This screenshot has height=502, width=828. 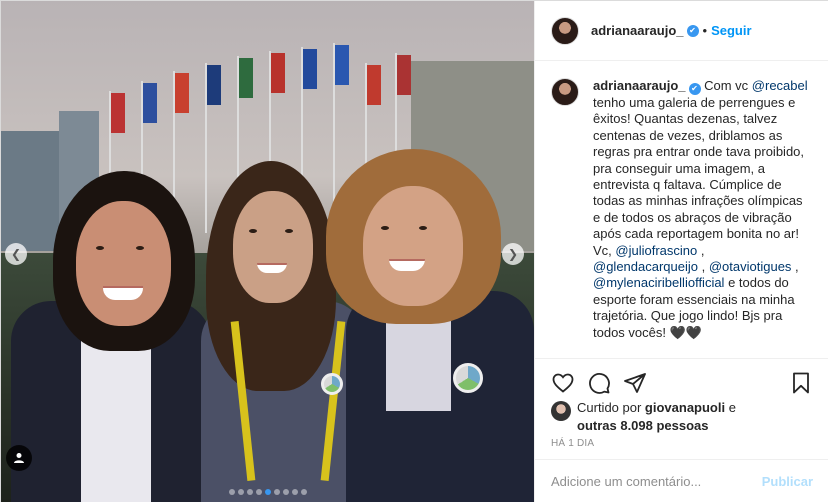 I want to click on post-timestamp: HÁ 1 DIA, so click(x=572, y=443).